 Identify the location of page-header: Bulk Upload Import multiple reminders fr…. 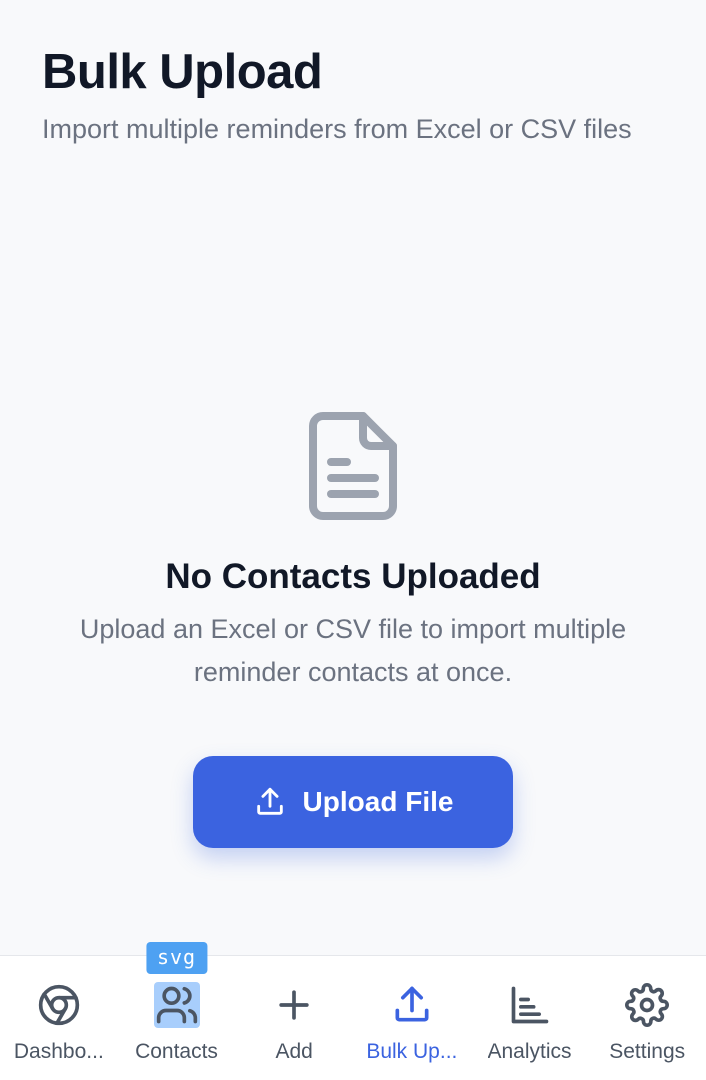
(362, 95).